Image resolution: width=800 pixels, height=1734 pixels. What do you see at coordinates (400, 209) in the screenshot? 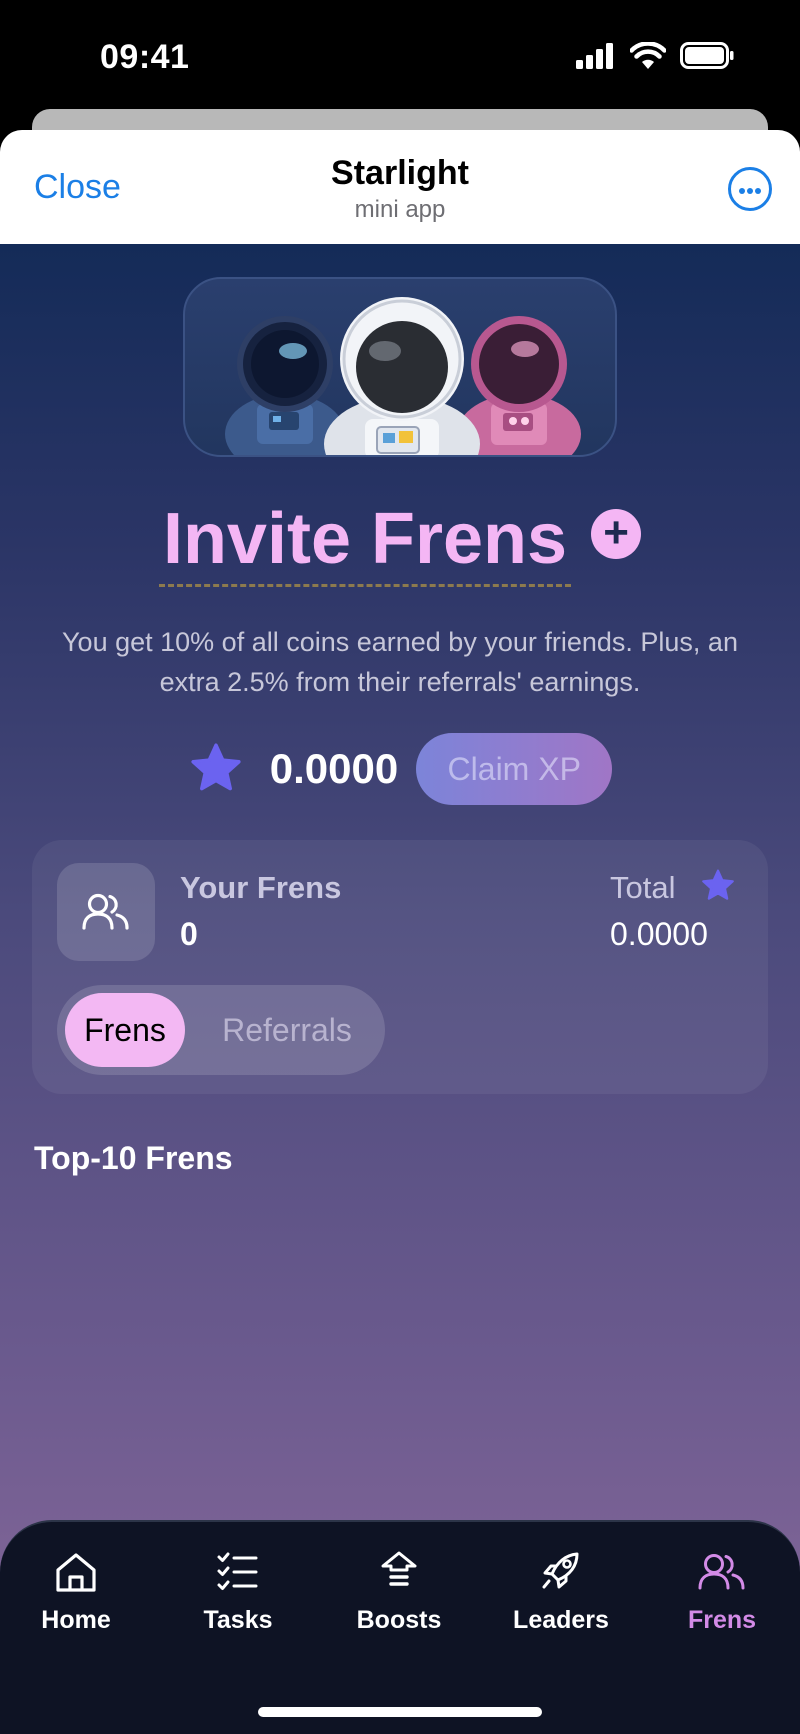
I see `app-subtitle: mini app` at bounding box center [400, 209].